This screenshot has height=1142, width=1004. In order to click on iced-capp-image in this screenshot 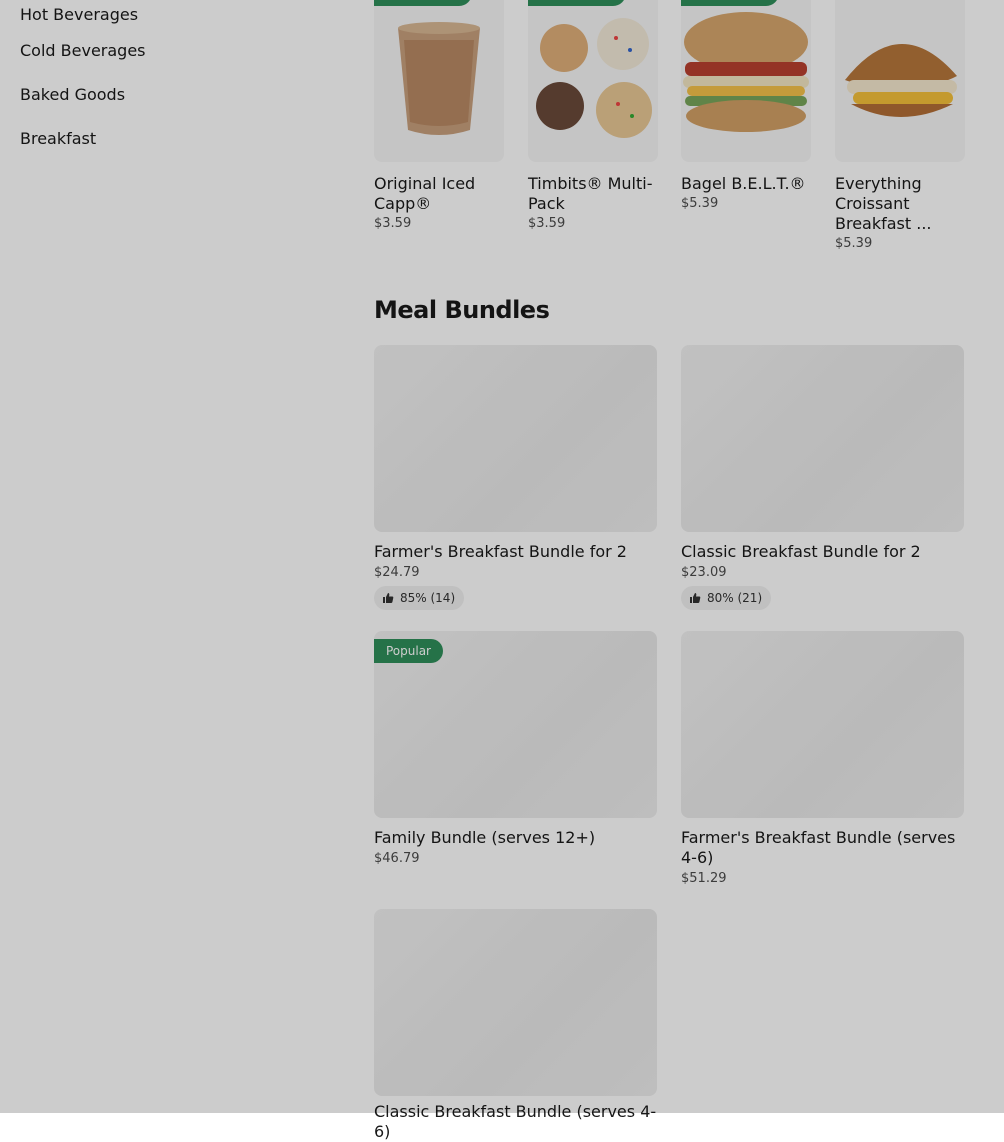, I will do `click(439, 81)`.